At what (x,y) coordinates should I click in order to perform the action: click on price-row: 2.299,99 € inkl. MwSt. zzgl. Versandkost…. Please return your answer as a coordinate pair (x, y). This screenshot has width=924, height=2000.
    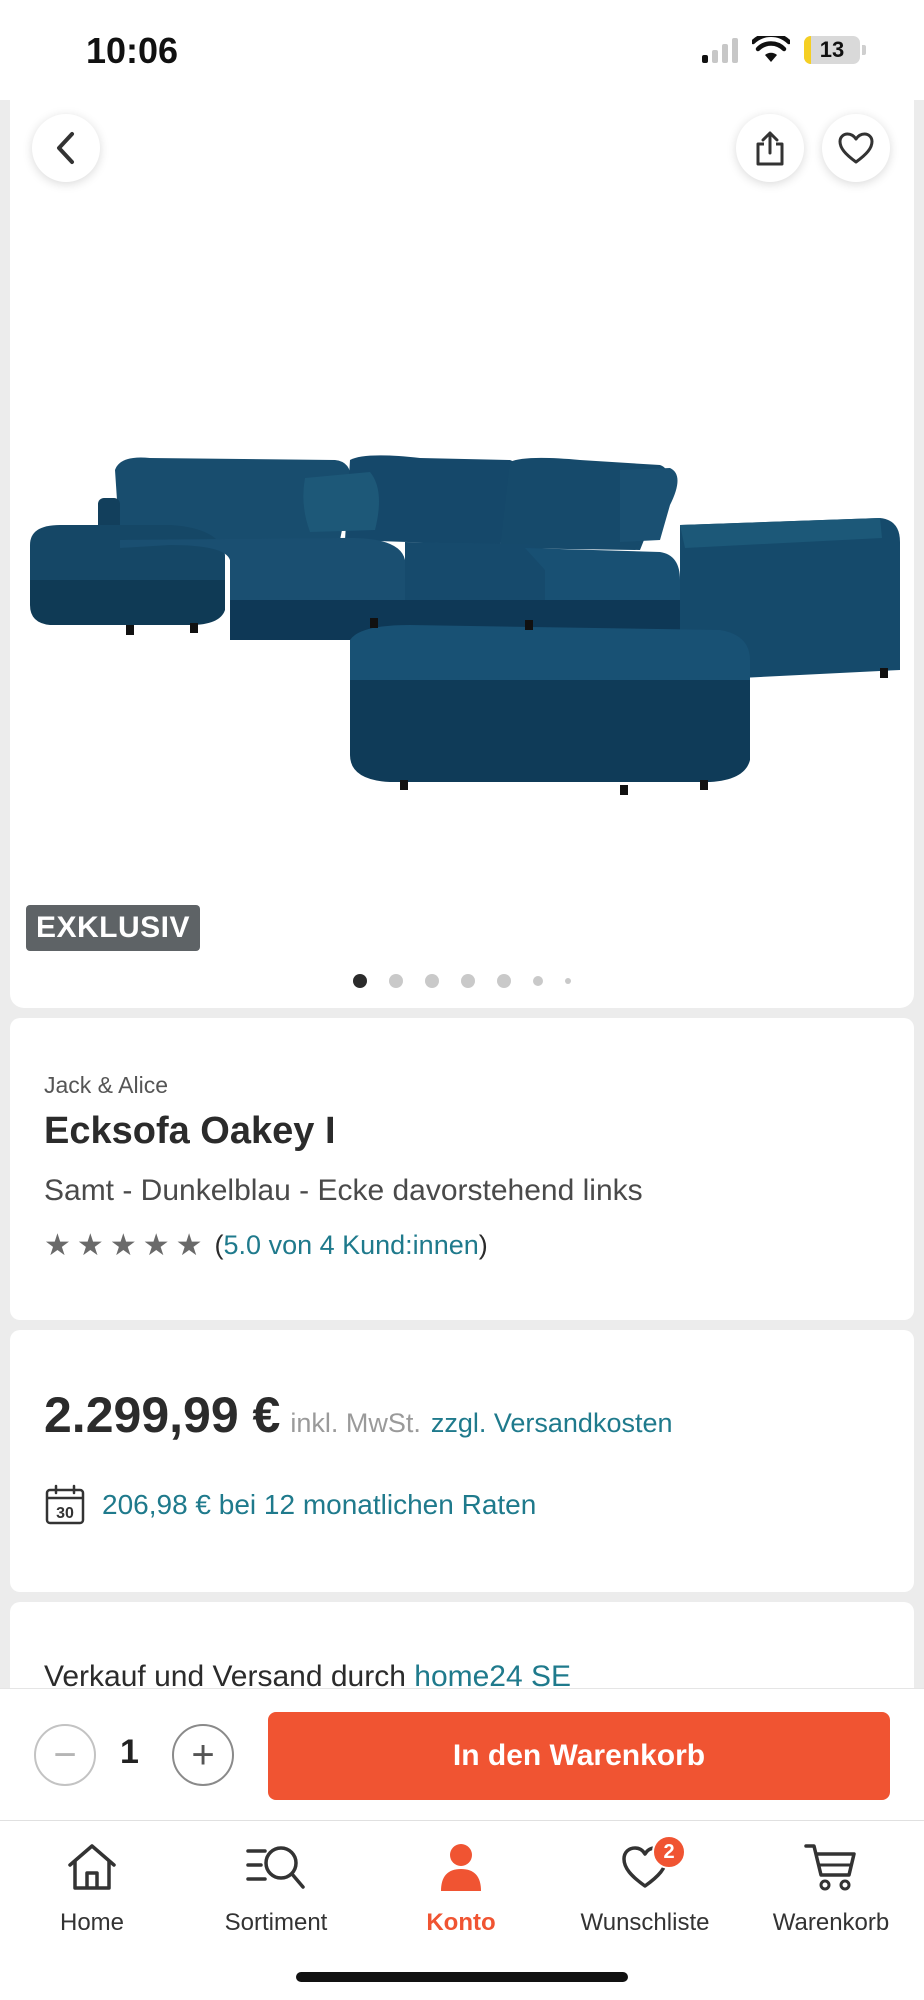
    Looking at the image, I should click on (358, 1415).